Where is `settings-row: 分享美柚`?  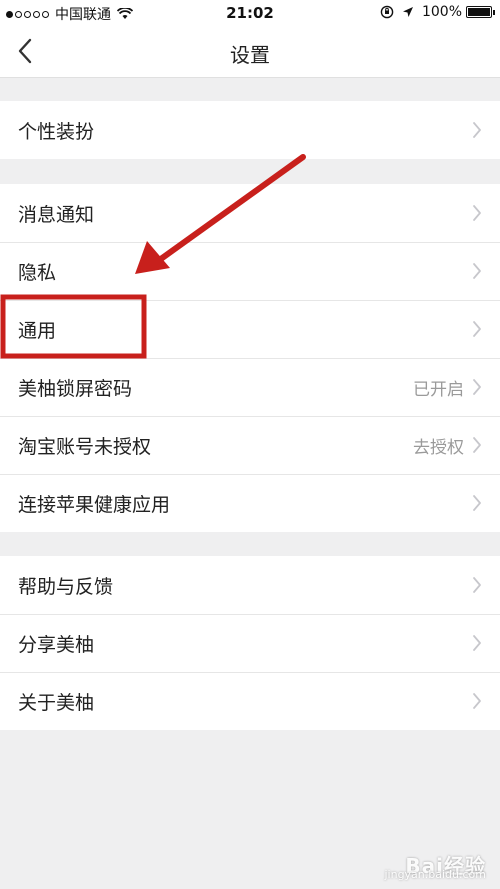
settings-row: 分享美柚 is located at coordinates (250, 643).